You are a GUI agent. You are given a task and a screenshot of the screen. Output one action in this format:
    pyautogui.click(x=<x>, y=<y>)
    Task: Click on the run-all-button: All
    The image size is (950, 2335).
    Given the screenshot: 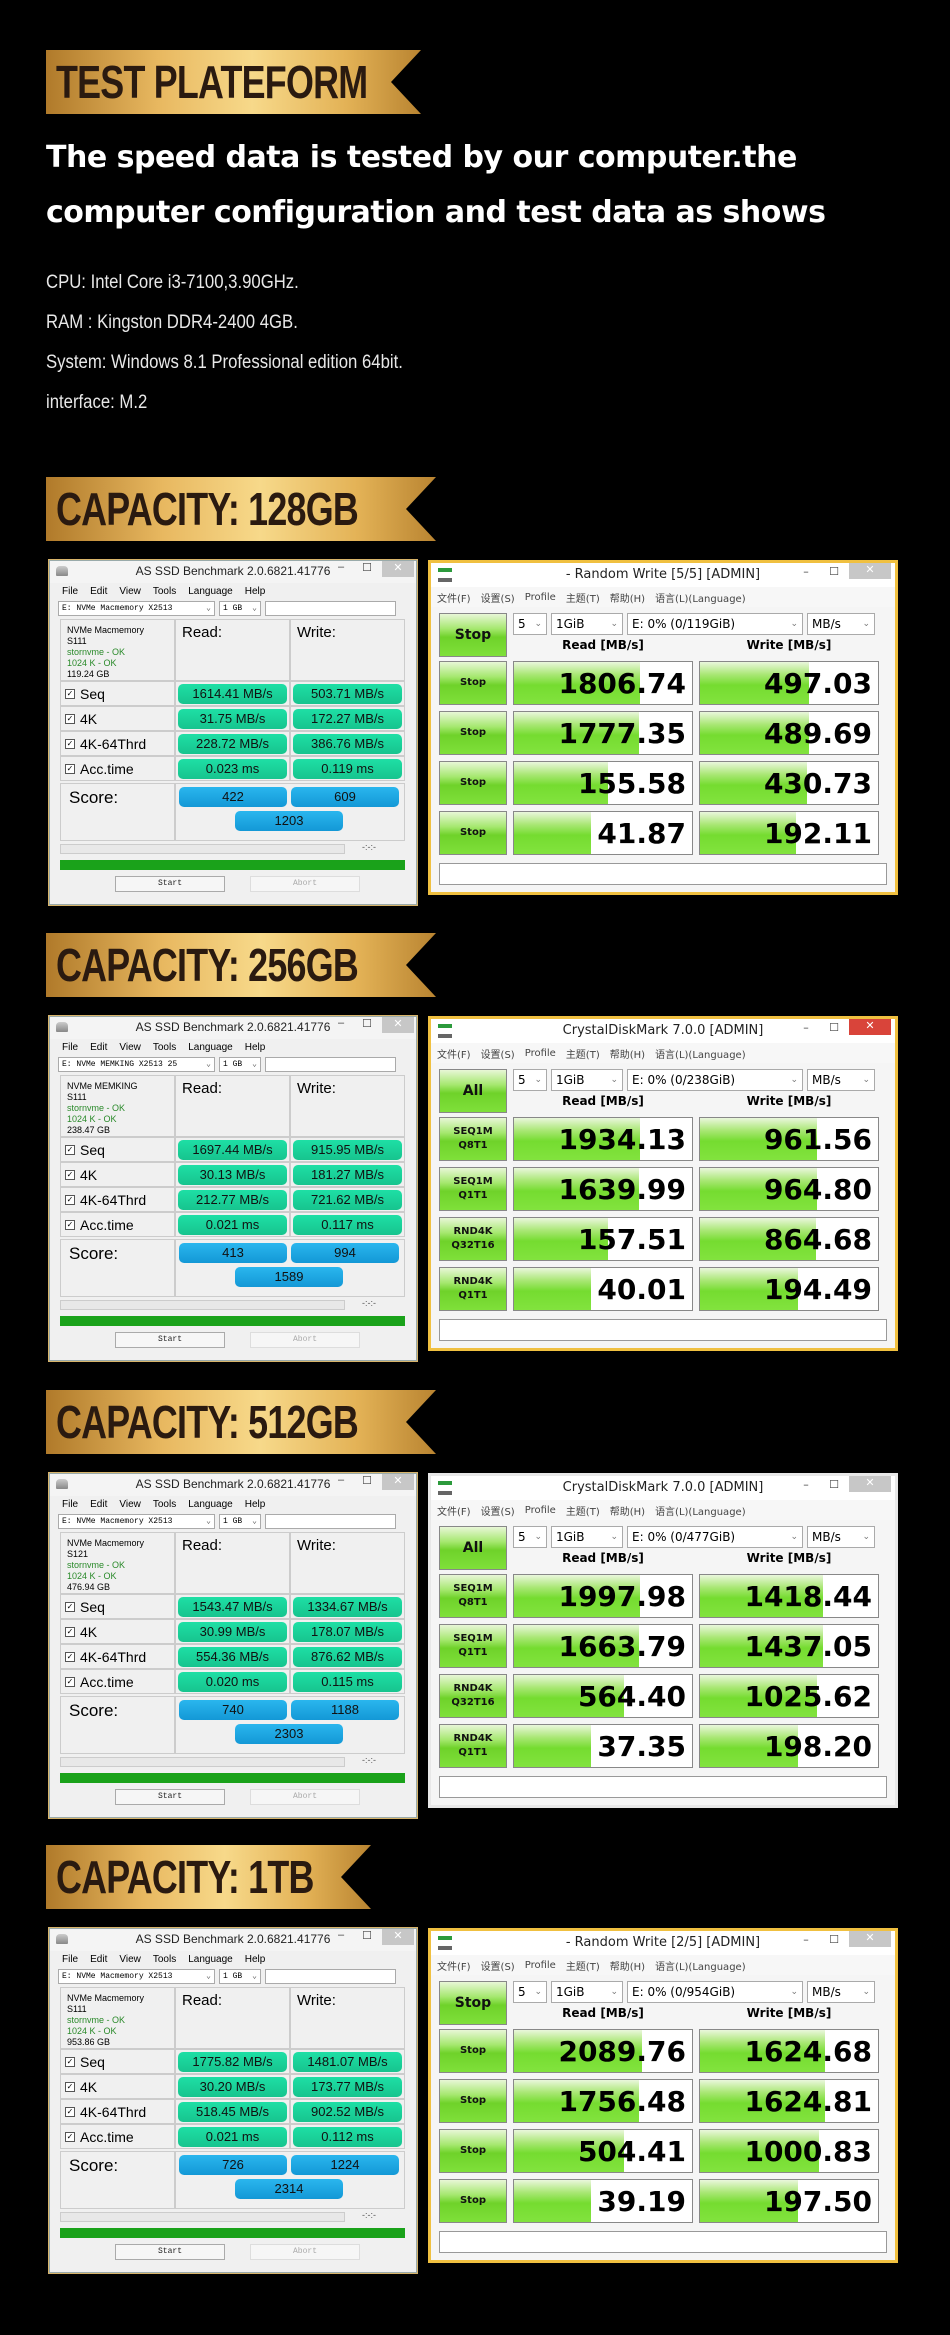 What is the action you would take?
    pyautogui.click(x=473, y=1548)
    